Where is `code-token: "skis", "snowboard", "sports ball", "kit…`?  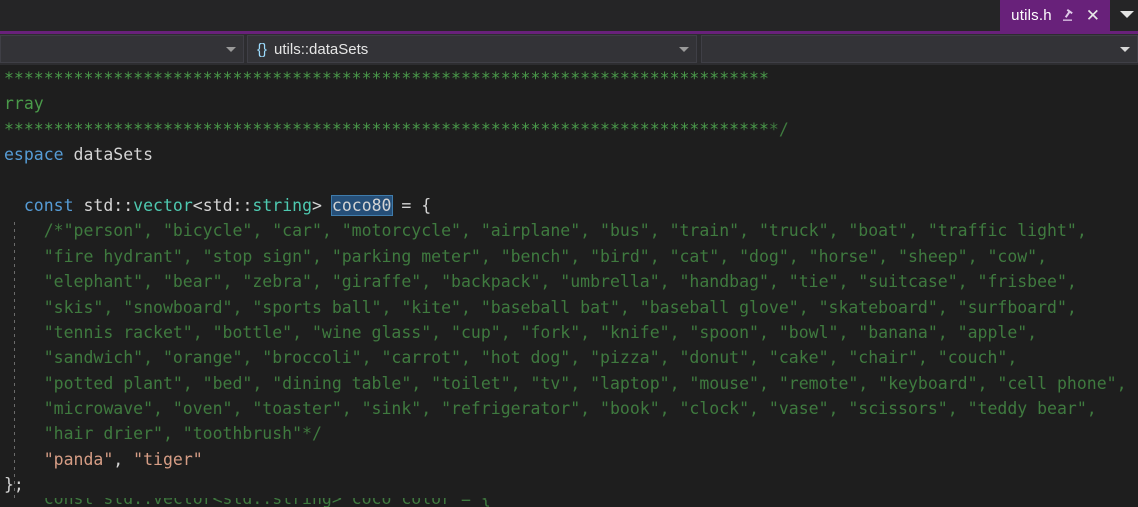
code-token: "skis", "snowboard", "sports ball", "kit… is located at coordinates (540, 307).